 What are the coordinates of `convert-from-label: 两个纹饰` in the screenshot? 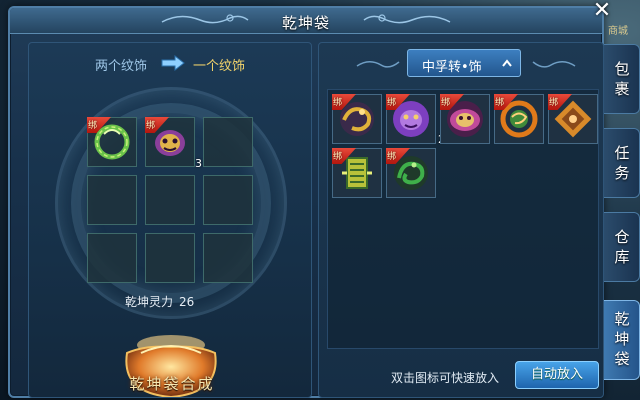 It's located at (121, 66).